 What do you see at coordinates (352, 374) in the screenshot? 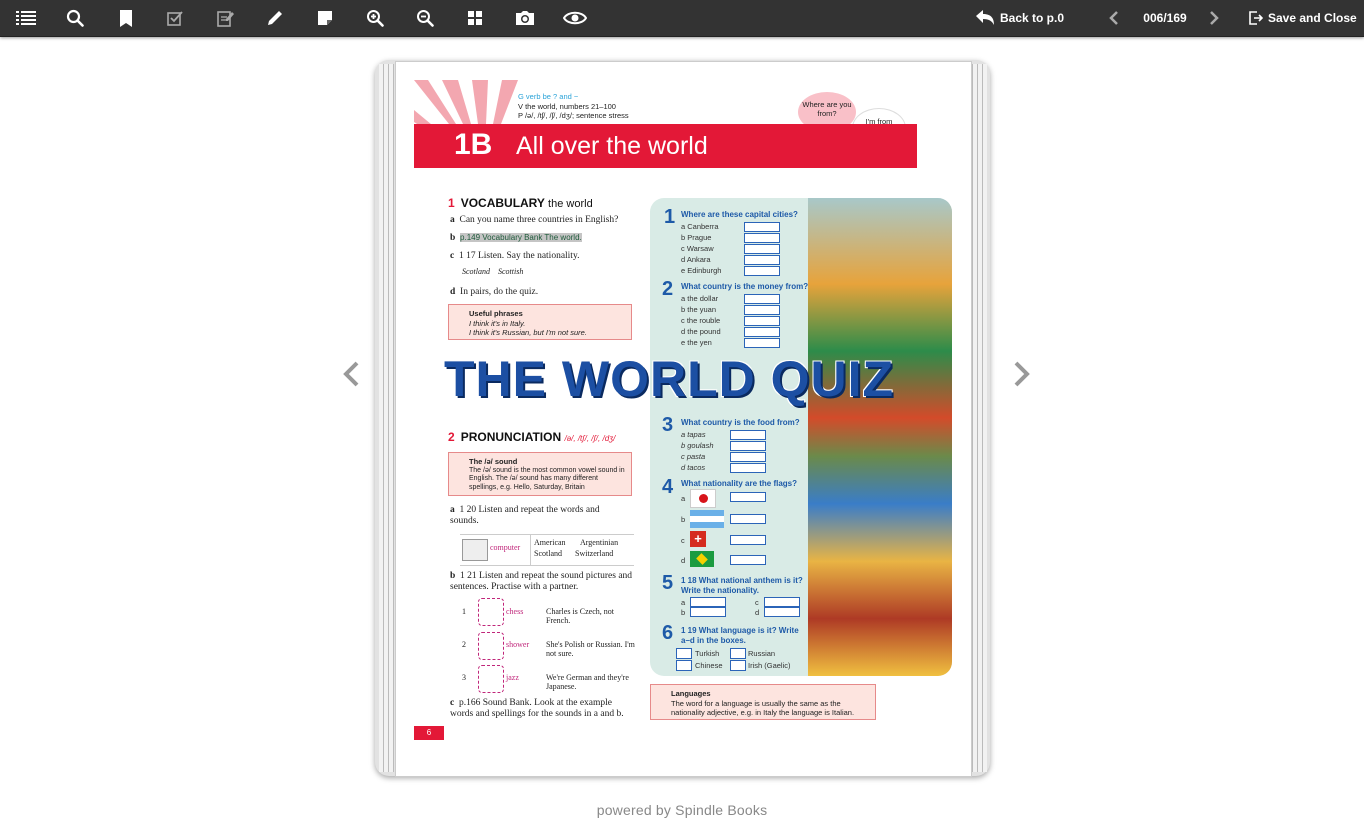
I see `previous-page-arrow` at bounding box center [352, 374].